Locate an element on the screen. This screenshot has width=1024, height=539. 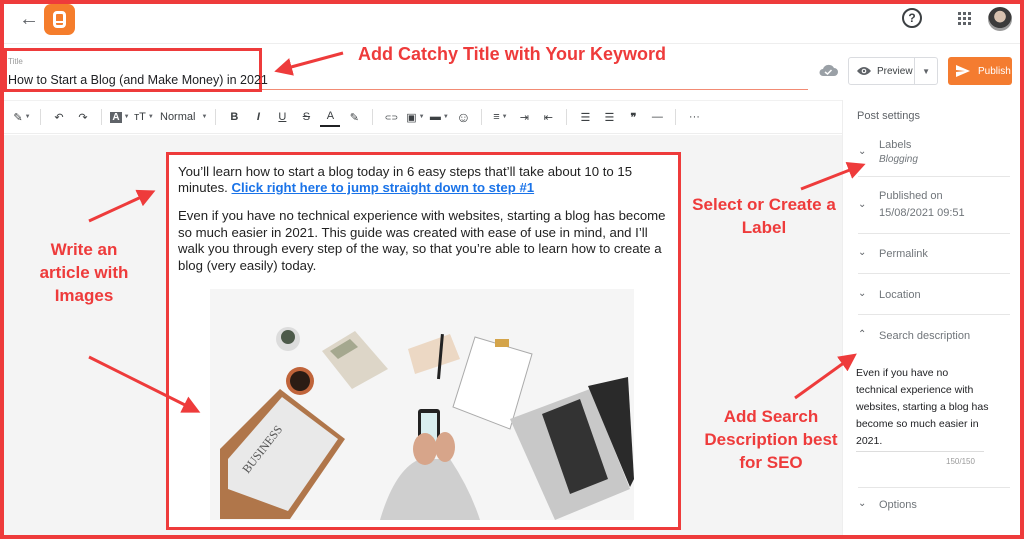
eye-icon is located at coordinates (864, 71).